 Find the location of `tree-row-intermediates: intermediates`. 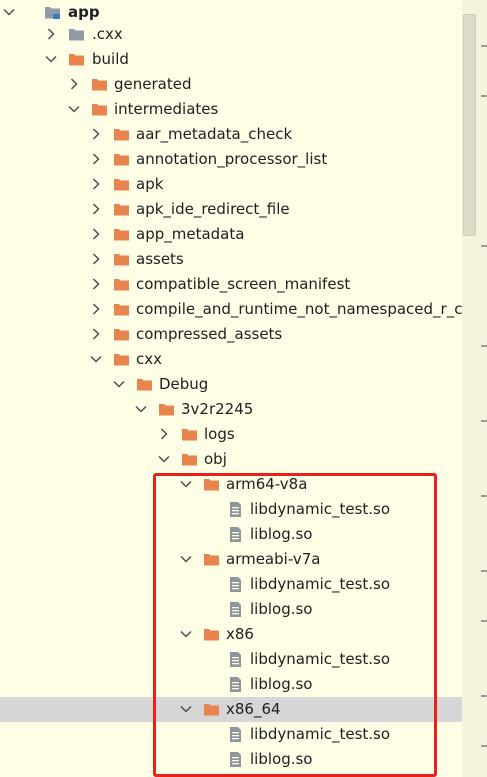

tree-row-intermediates: intermediates is located at coordinates (231, 109).